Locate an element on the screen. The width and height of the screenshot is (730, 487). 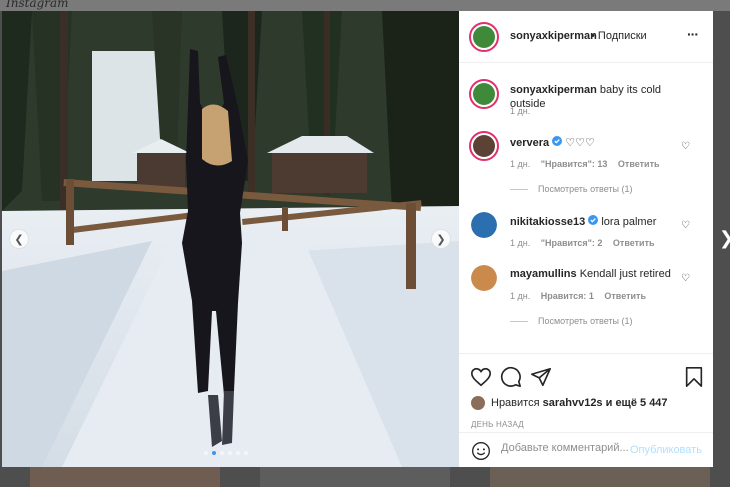
background-navbar: Instagram is located at coordinates (365, 5).